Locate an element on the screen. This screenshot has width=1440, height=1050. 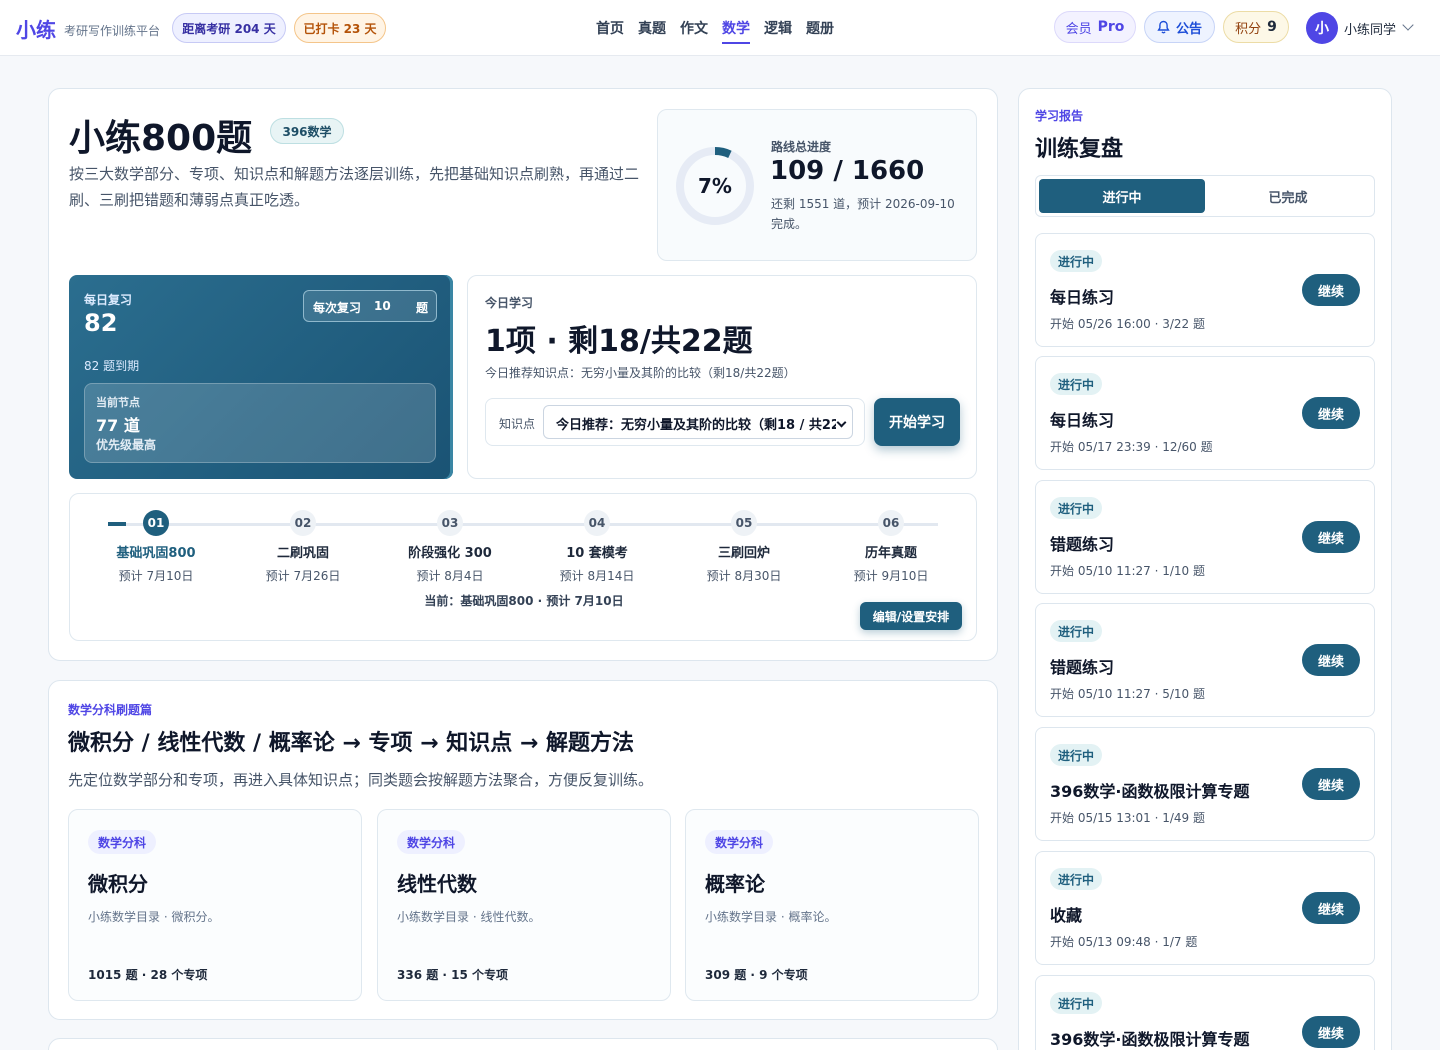
vip-label: 会员 is located at coordinates (1078, 29).